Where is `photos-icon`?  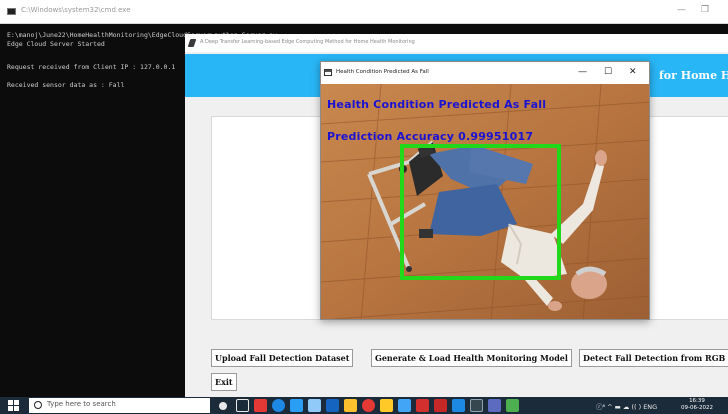
photos-icon is located at coordinates (494, 405).